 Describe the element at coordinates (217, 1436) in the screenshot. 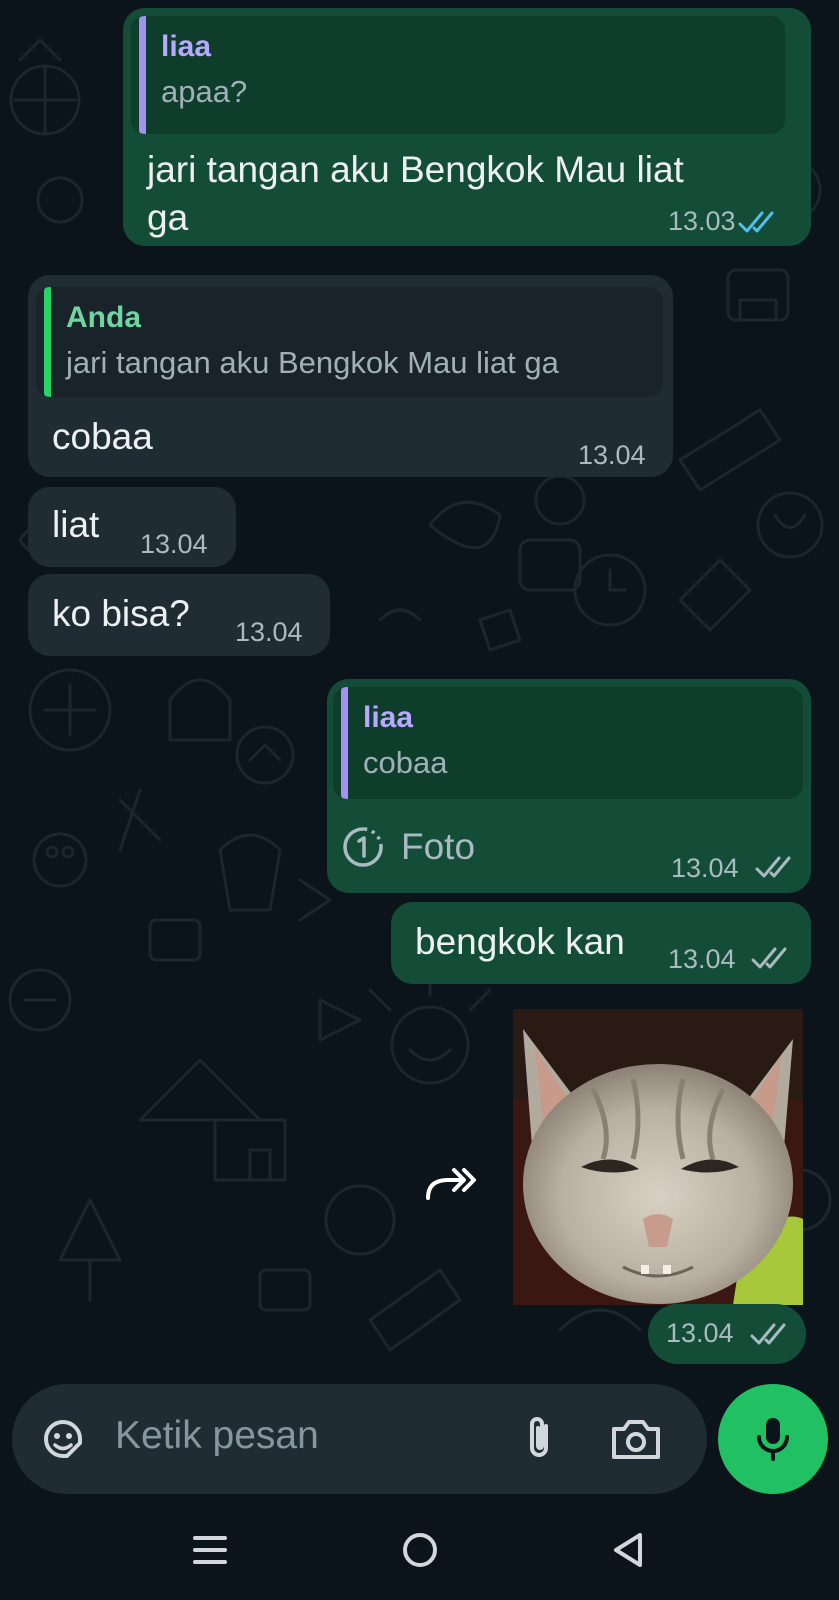

I see `message-input: Ketik pesan` at that location.